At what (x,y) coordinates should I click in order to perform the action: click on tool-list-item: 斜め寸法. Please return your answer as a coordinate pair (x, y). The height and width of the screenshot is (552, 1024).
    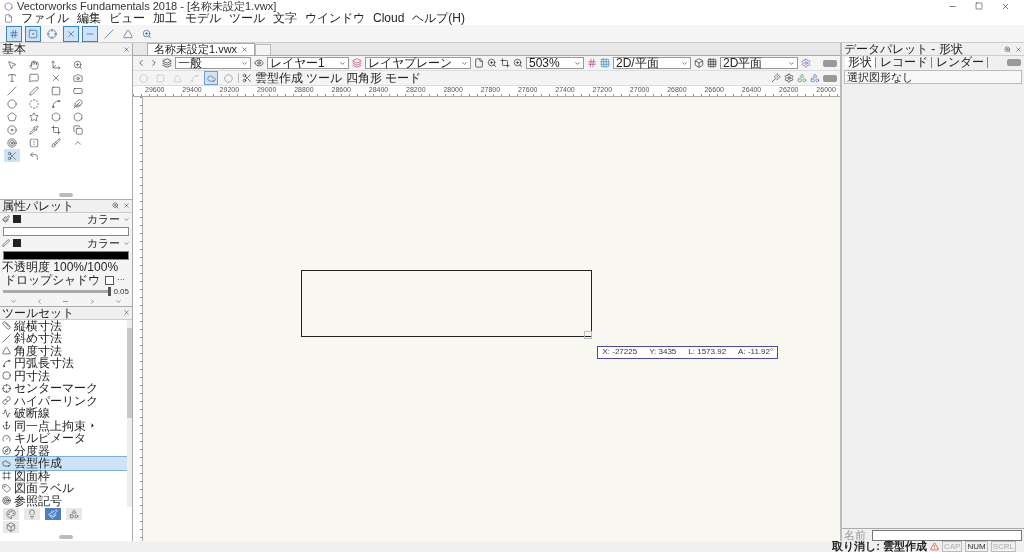
    Looking at the image, I should click on (63, 338).